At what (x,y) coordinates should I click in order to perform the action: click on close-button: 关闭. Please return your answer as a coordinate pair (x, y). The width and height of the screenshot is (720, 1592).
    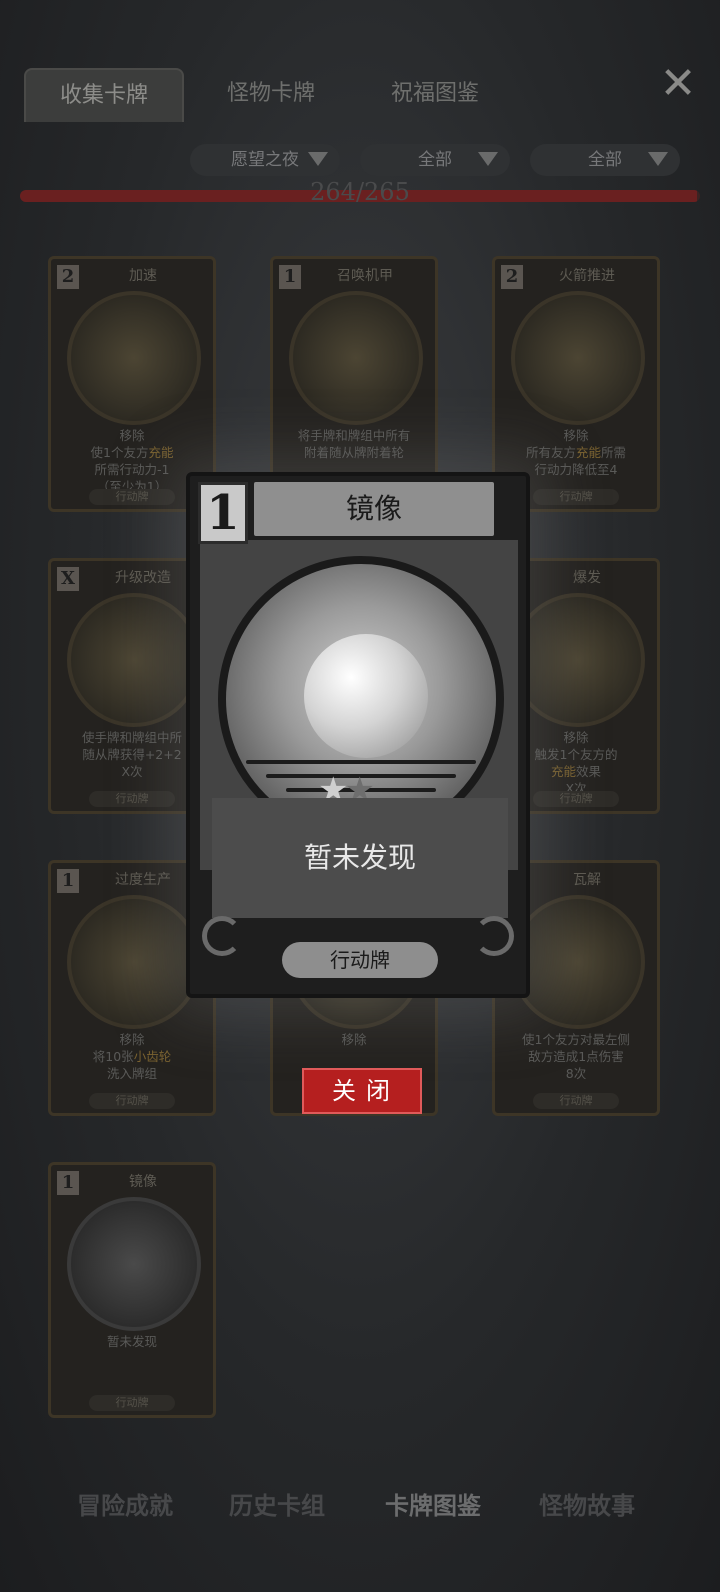
    Looking at the image, I should click on (362, 1091).